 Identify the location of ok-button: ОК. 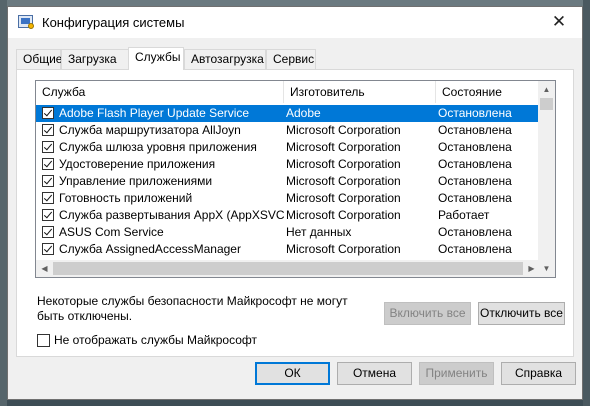
(292, 373).